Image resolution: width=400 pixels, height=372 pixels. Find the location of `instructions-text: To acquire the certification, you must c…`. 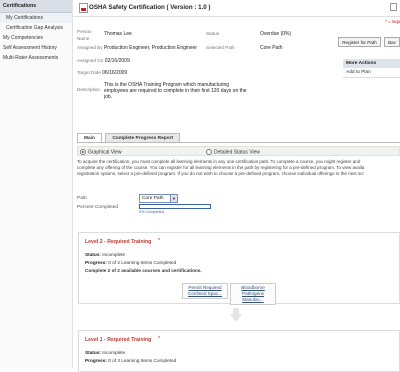

instructions-text: To acquire the certification, you must c… is located at coordinates (238, 168).